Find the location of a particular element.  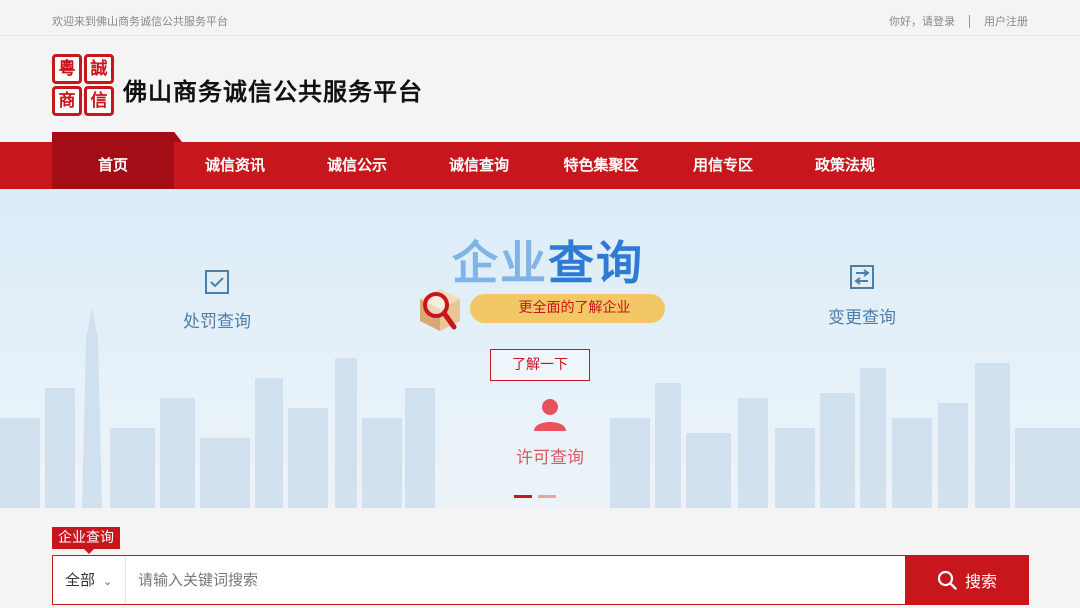

search-icon is located at coordinates (947, 580).